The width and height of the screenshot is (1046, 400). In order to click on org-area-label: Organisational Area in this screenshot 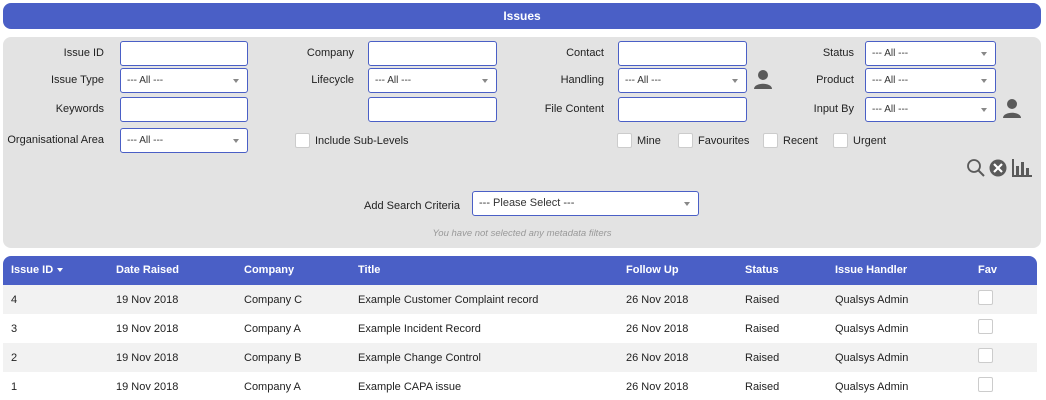, I will do `click(55, 140)`.